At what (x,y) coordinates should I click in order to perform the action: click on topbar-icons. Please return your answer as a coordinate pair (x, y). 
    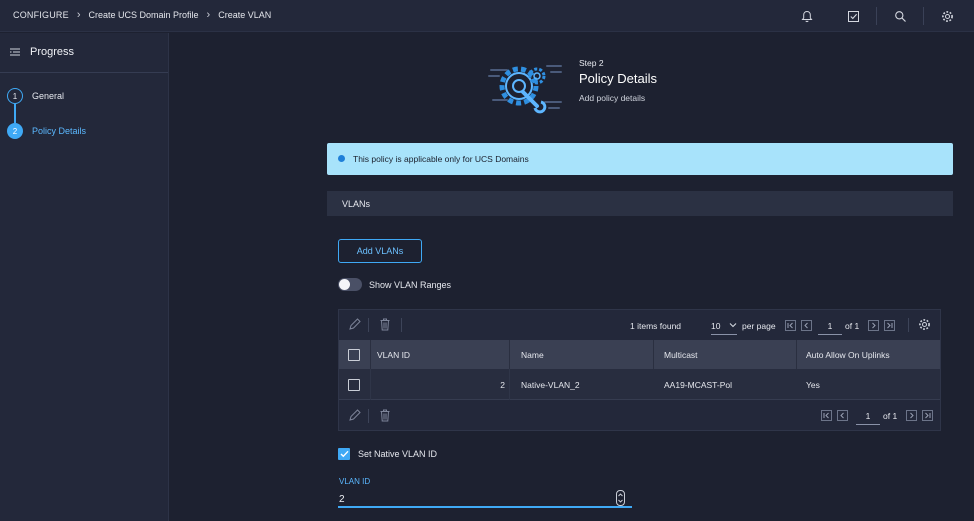
    Looking at the image, I should click on (863, 16).